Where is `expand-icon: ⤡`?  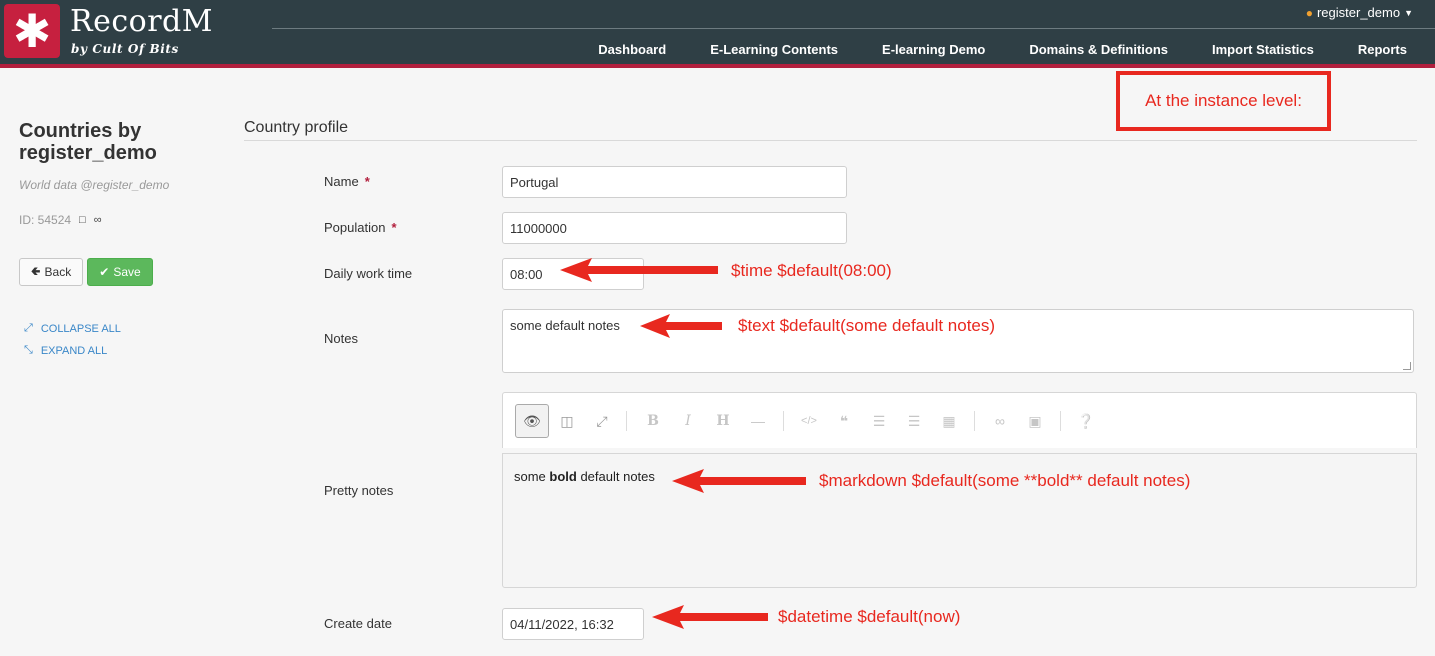 expand-icon: ⤡ is located at coordinates (28, 350).